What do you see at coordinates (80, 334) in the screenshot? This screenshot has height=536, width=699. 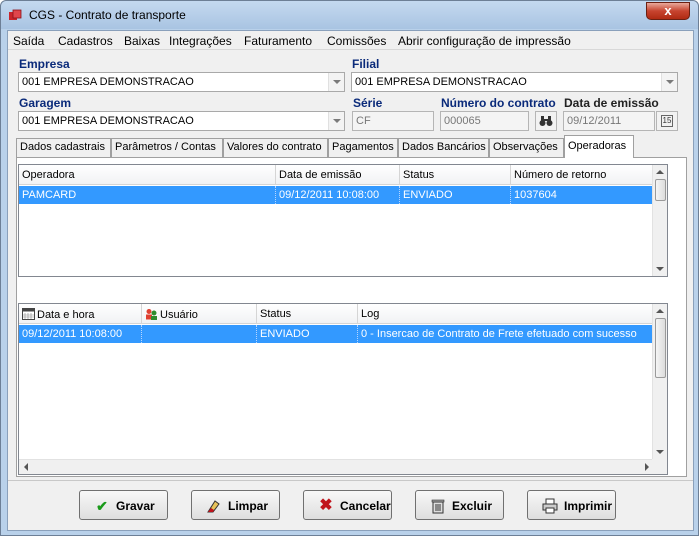 I see `cell-data-hora: 09/12/2011 10:08:00` at bounding box center [80, 334].